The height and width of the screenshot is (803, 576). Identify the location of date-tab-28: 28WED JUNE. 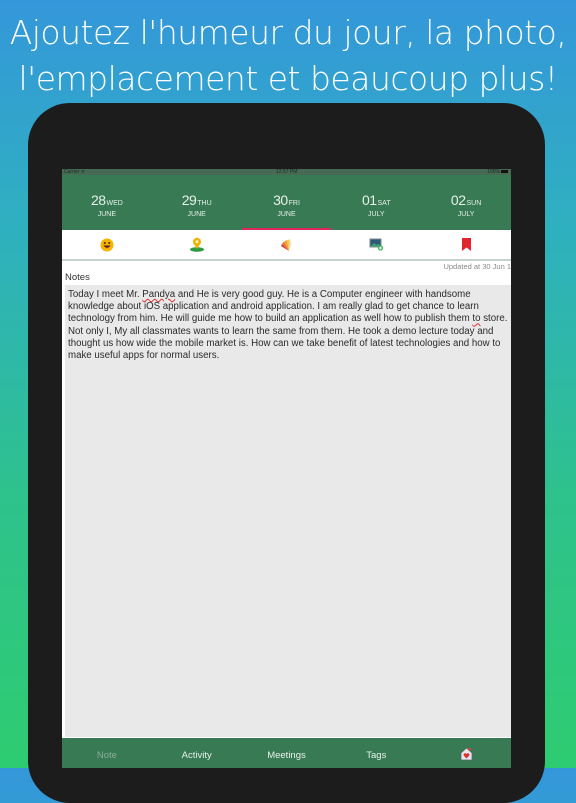
(107, 202).